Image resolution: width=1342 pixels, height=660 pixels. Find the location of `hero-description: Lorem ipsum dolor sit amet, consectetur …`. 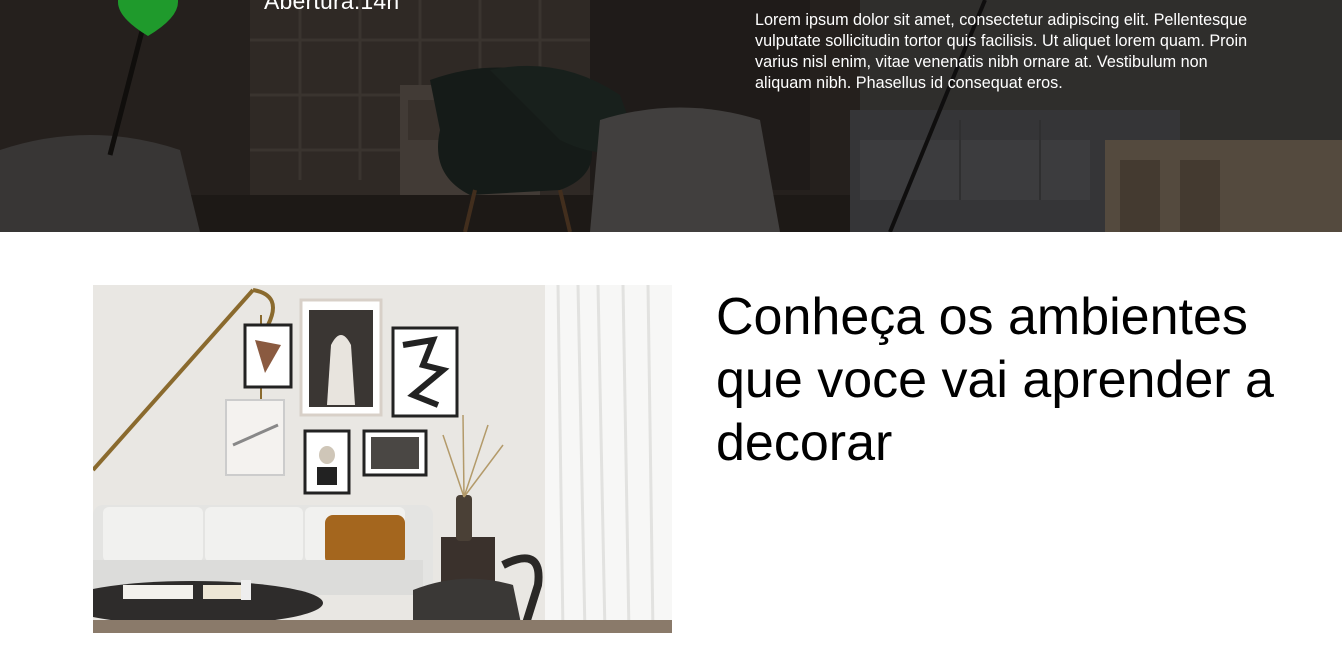

hero-description: Lorem ipsum dolor sit amet, consectetur … is located at coordinates (1001, 51).